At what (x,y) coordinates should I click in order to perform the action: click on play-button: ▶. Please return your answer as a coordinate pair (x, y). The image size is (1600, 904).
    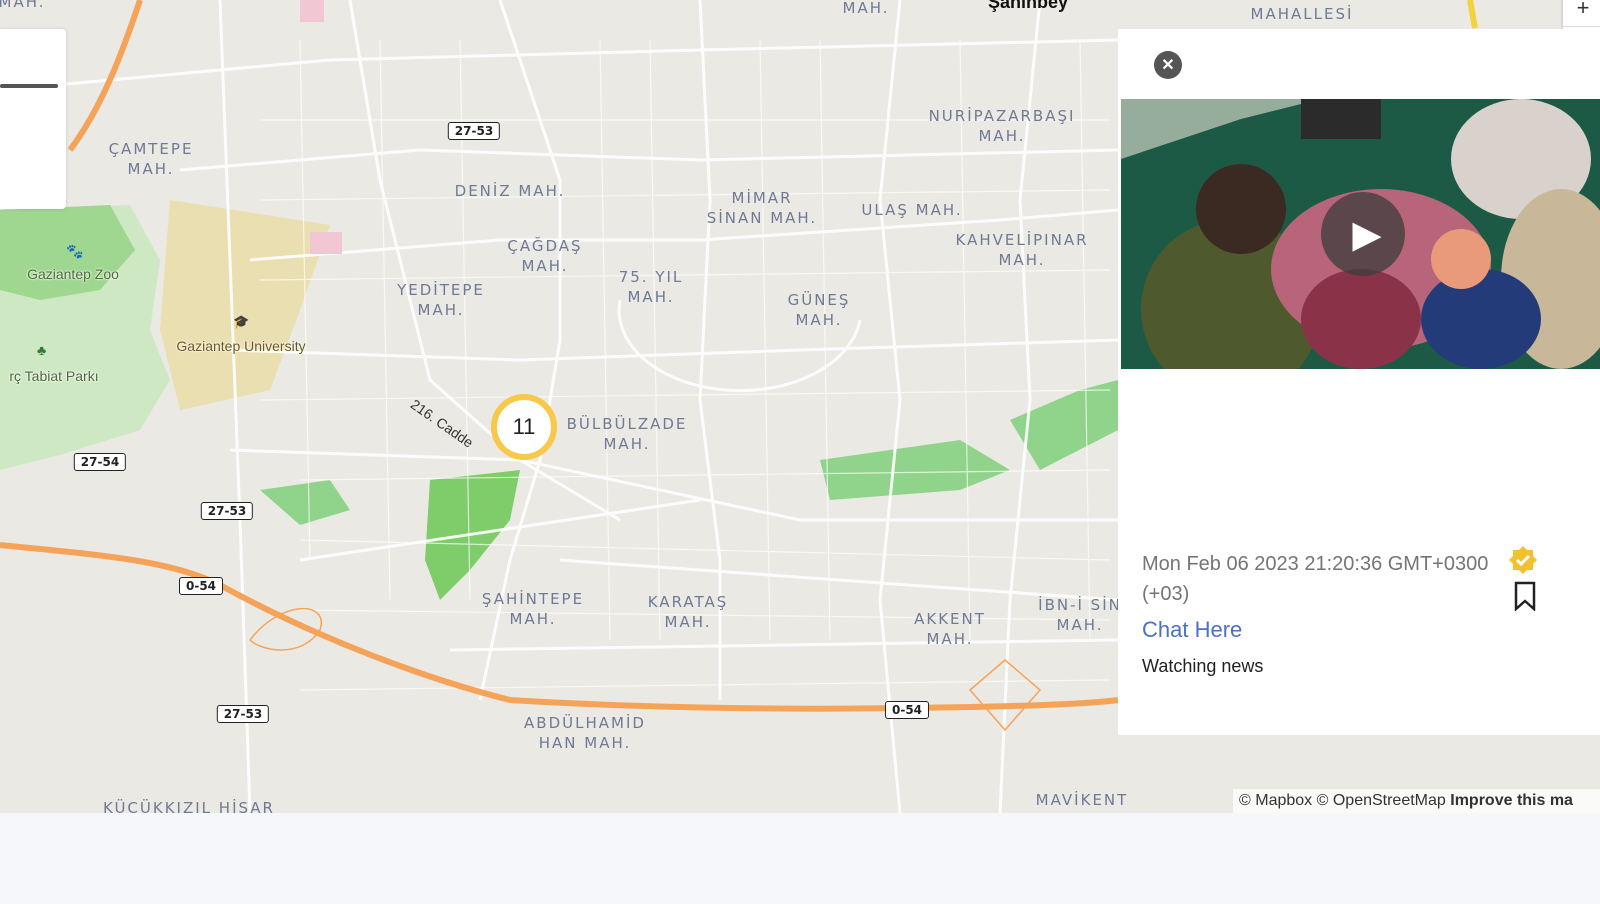
    Looking at the image, I should click on (1363, 234).